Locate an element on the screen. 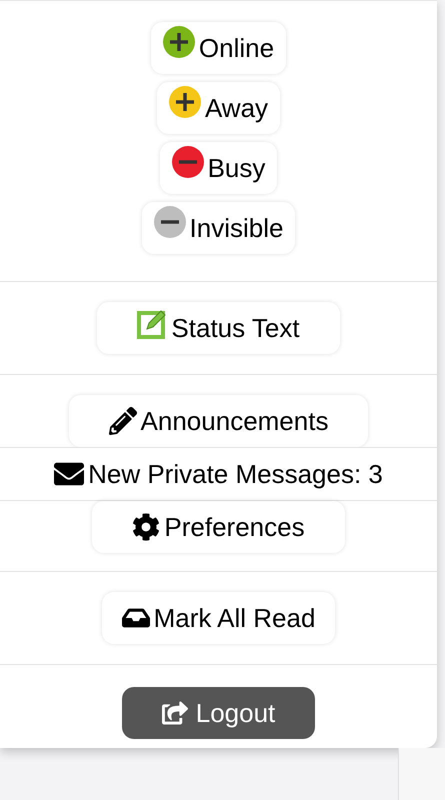 Image resolution: width=445 pixels, height=800 pixels. menu-button: Preferences is located at coordinates (218, 527).